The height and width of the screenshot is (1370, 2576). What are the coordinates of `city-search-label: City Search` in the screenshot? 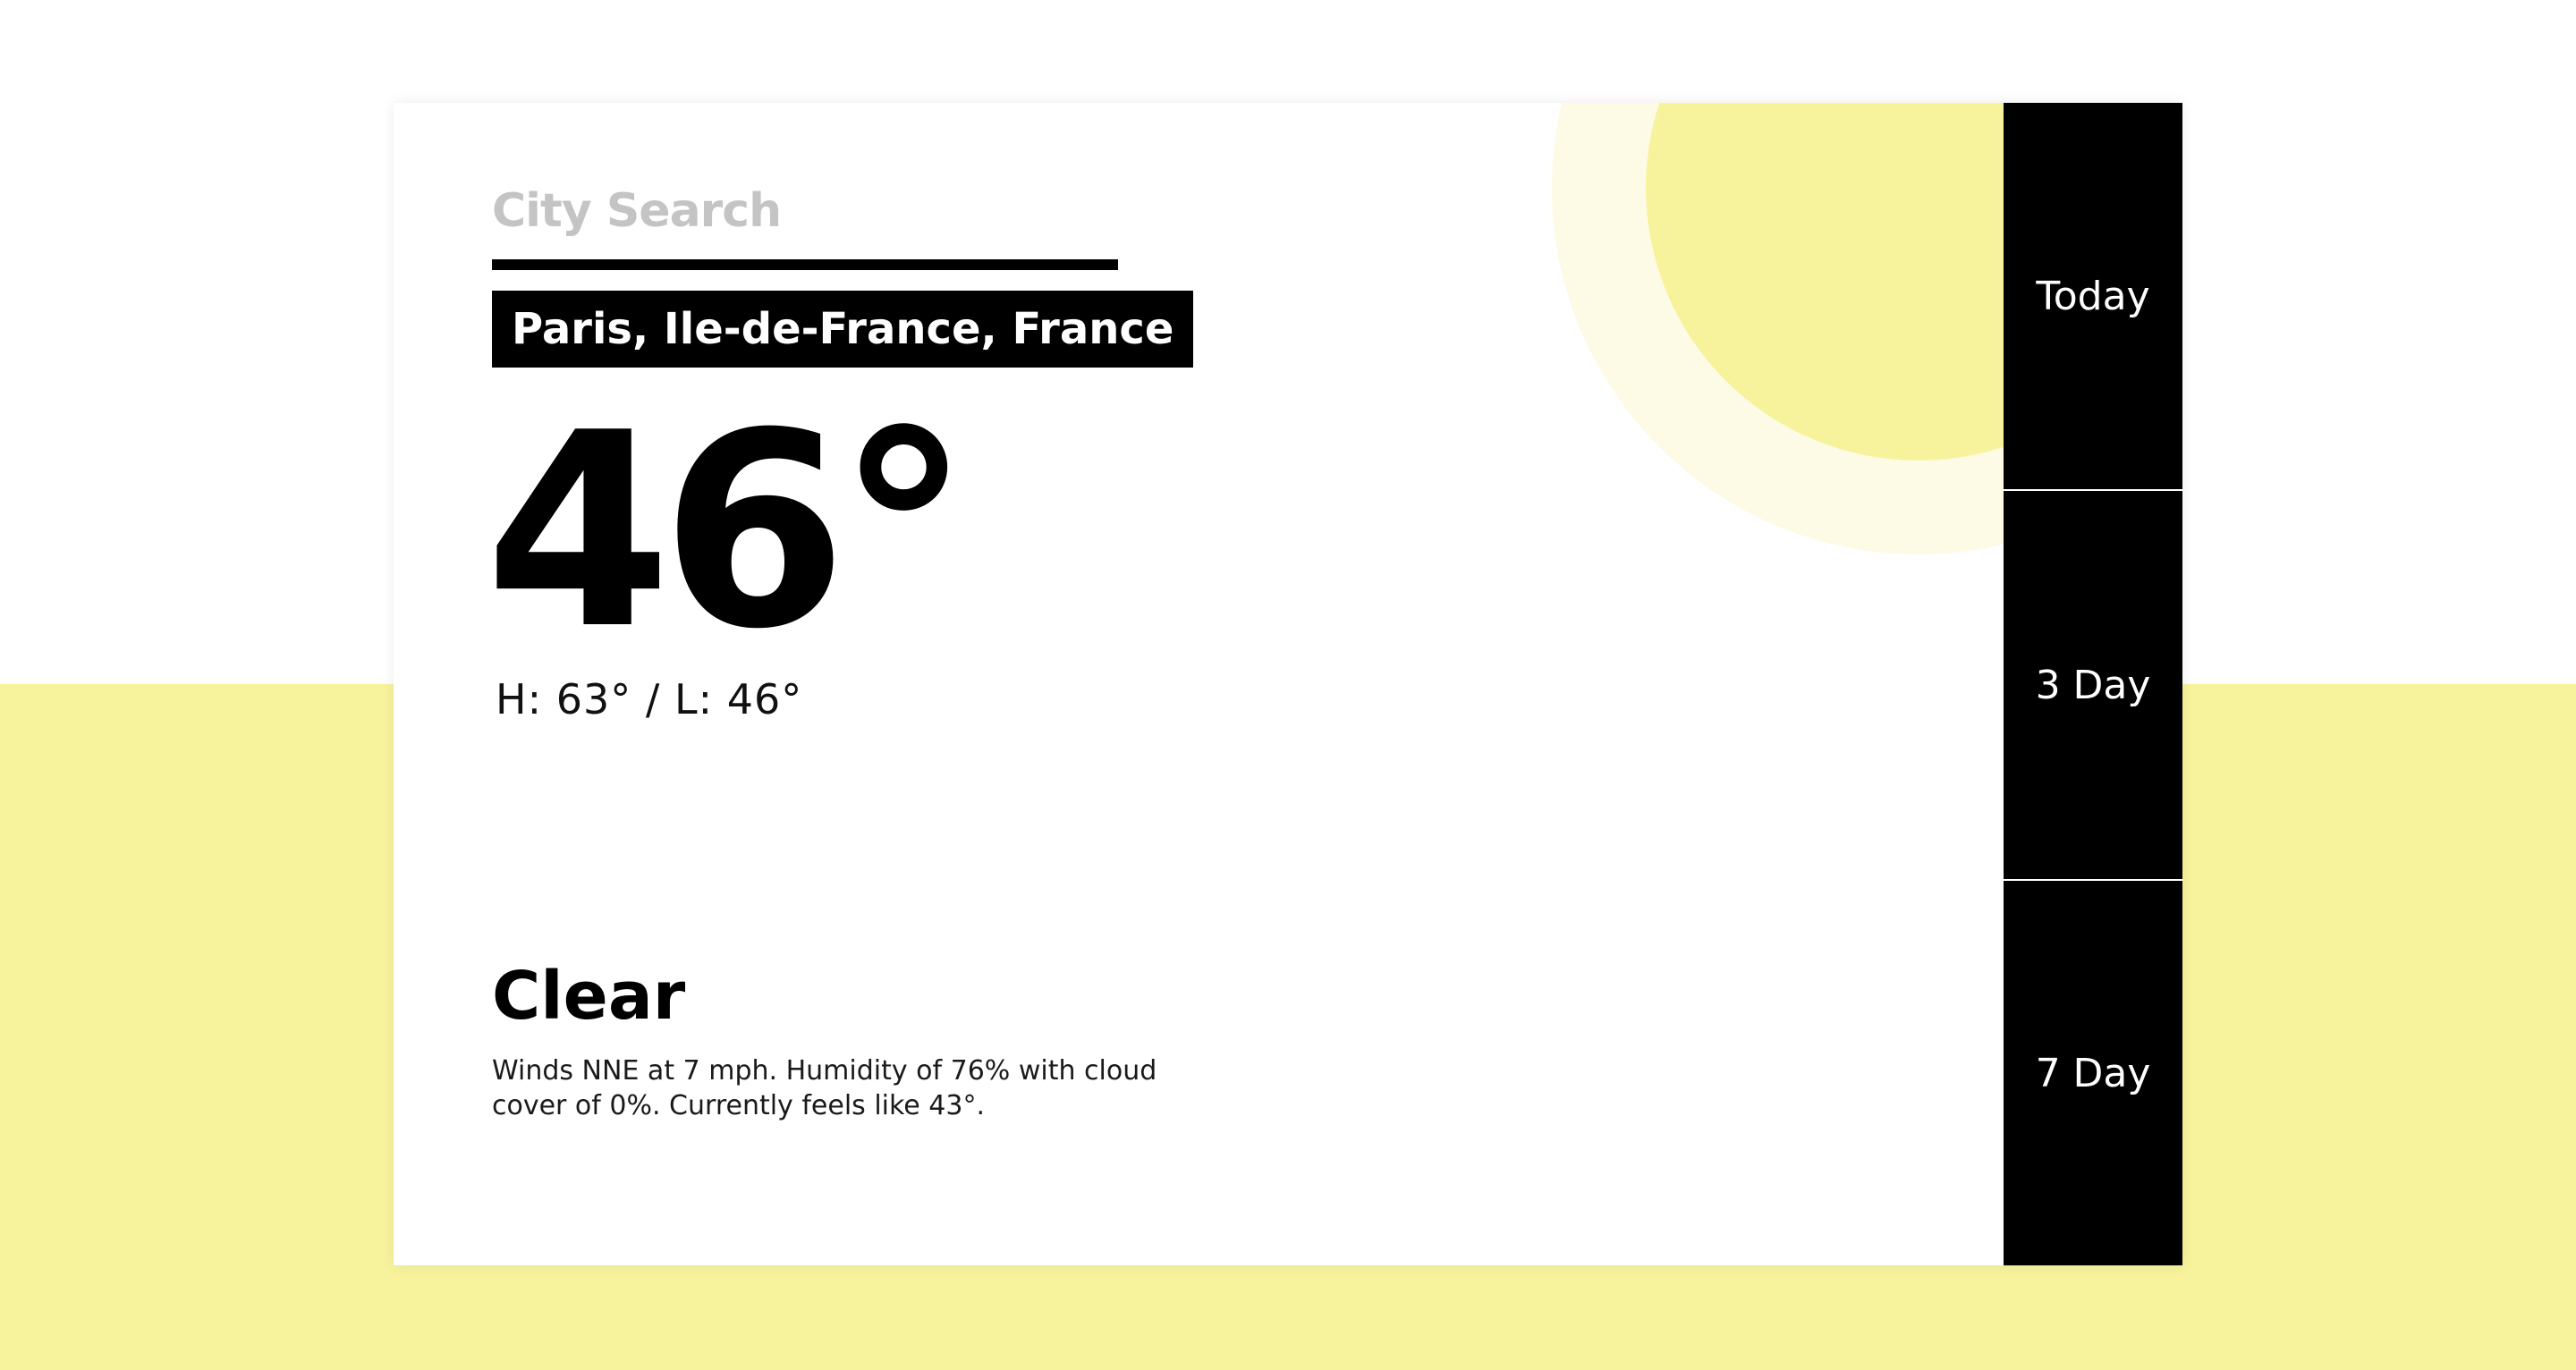 It's located at (637, 211).